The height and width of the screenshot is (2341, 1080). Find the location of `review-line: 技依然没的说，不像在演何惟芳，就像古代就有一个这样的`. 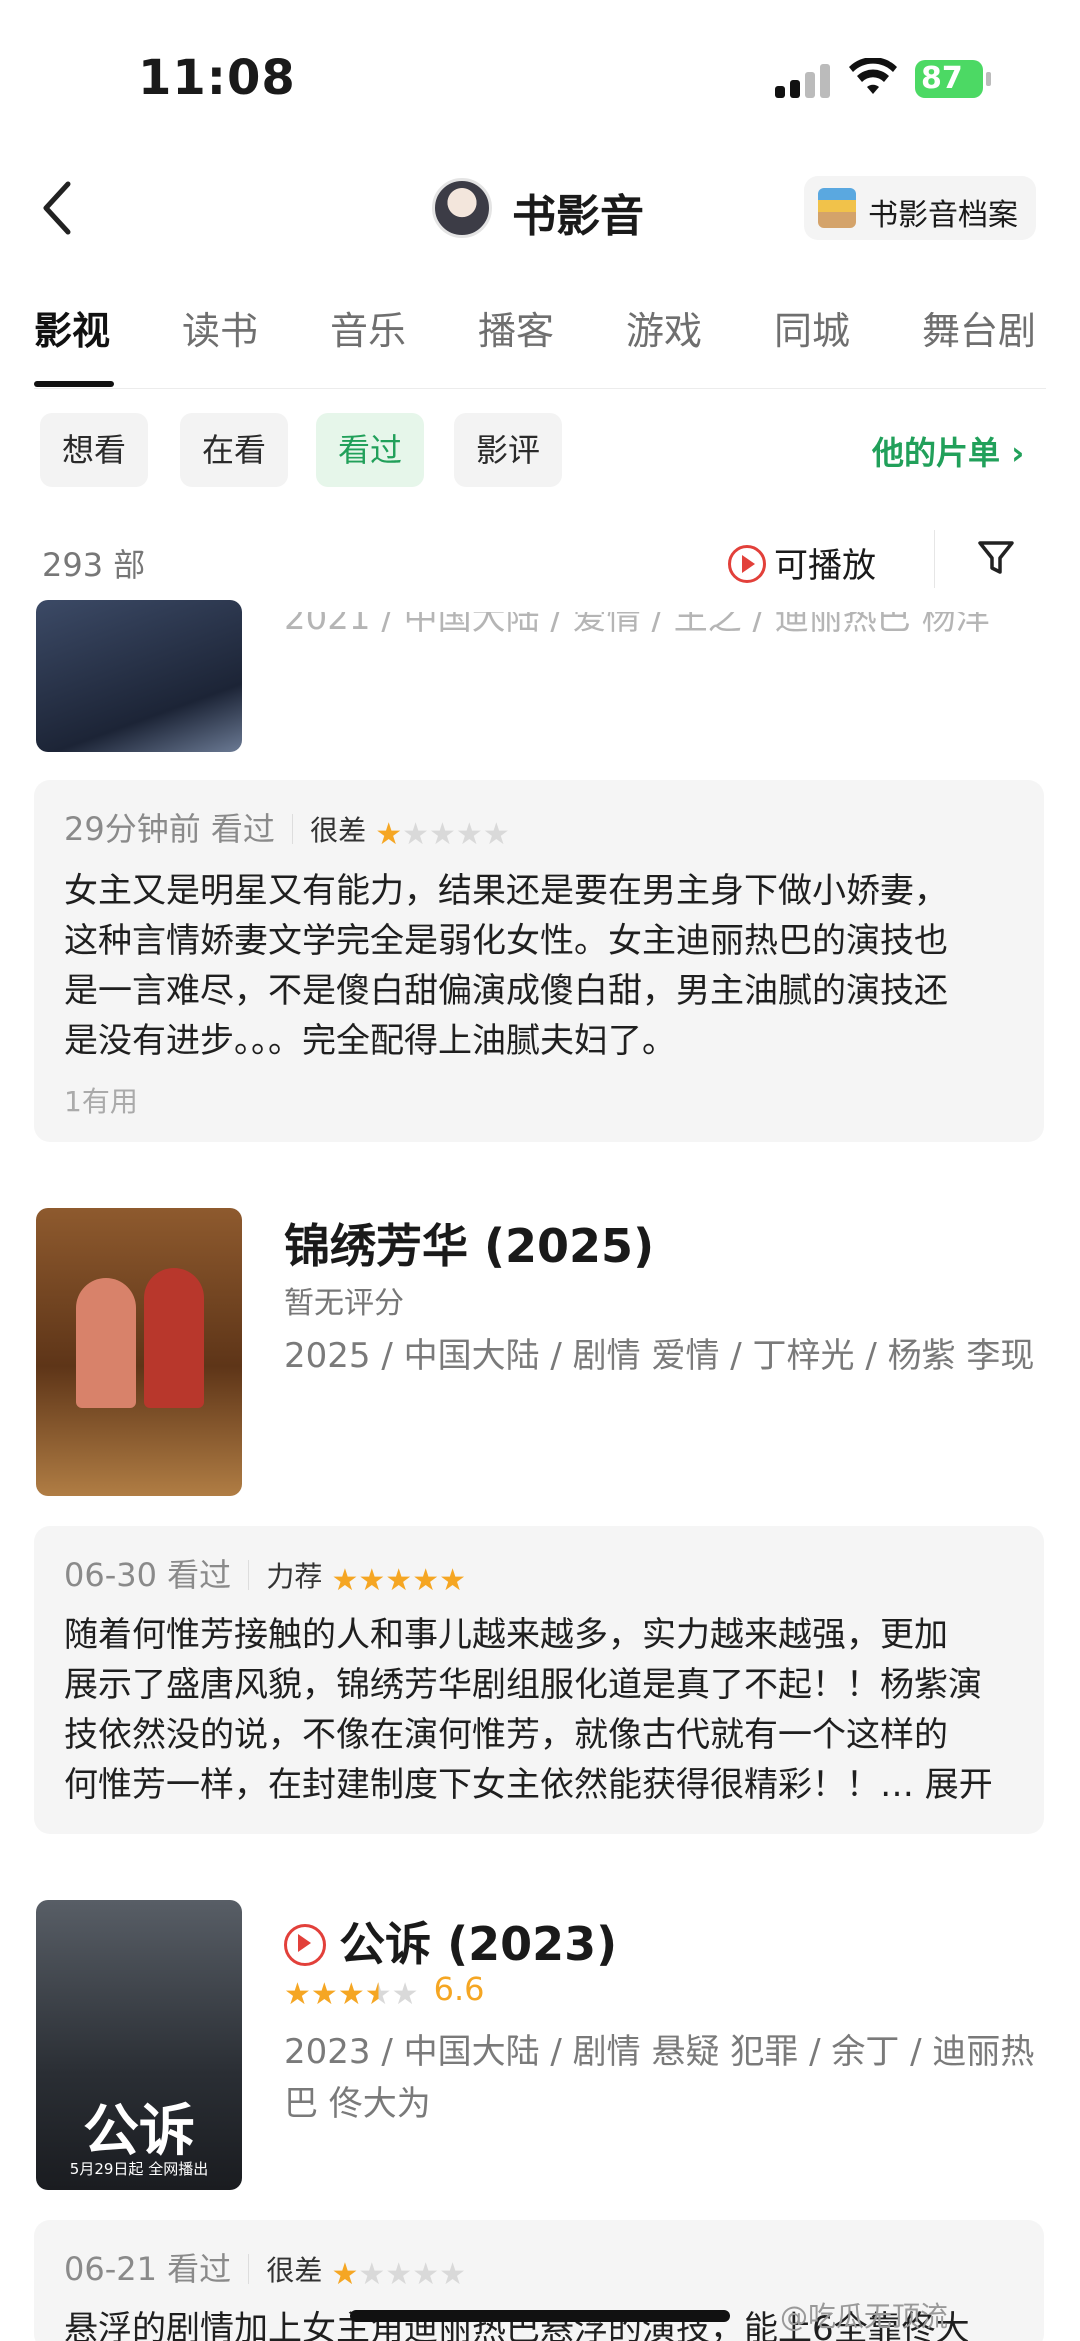

review-line: 技依然没的说，不像在演何惟芳，就像古代就有一个这样的 is located at coordinates (506, 1735).